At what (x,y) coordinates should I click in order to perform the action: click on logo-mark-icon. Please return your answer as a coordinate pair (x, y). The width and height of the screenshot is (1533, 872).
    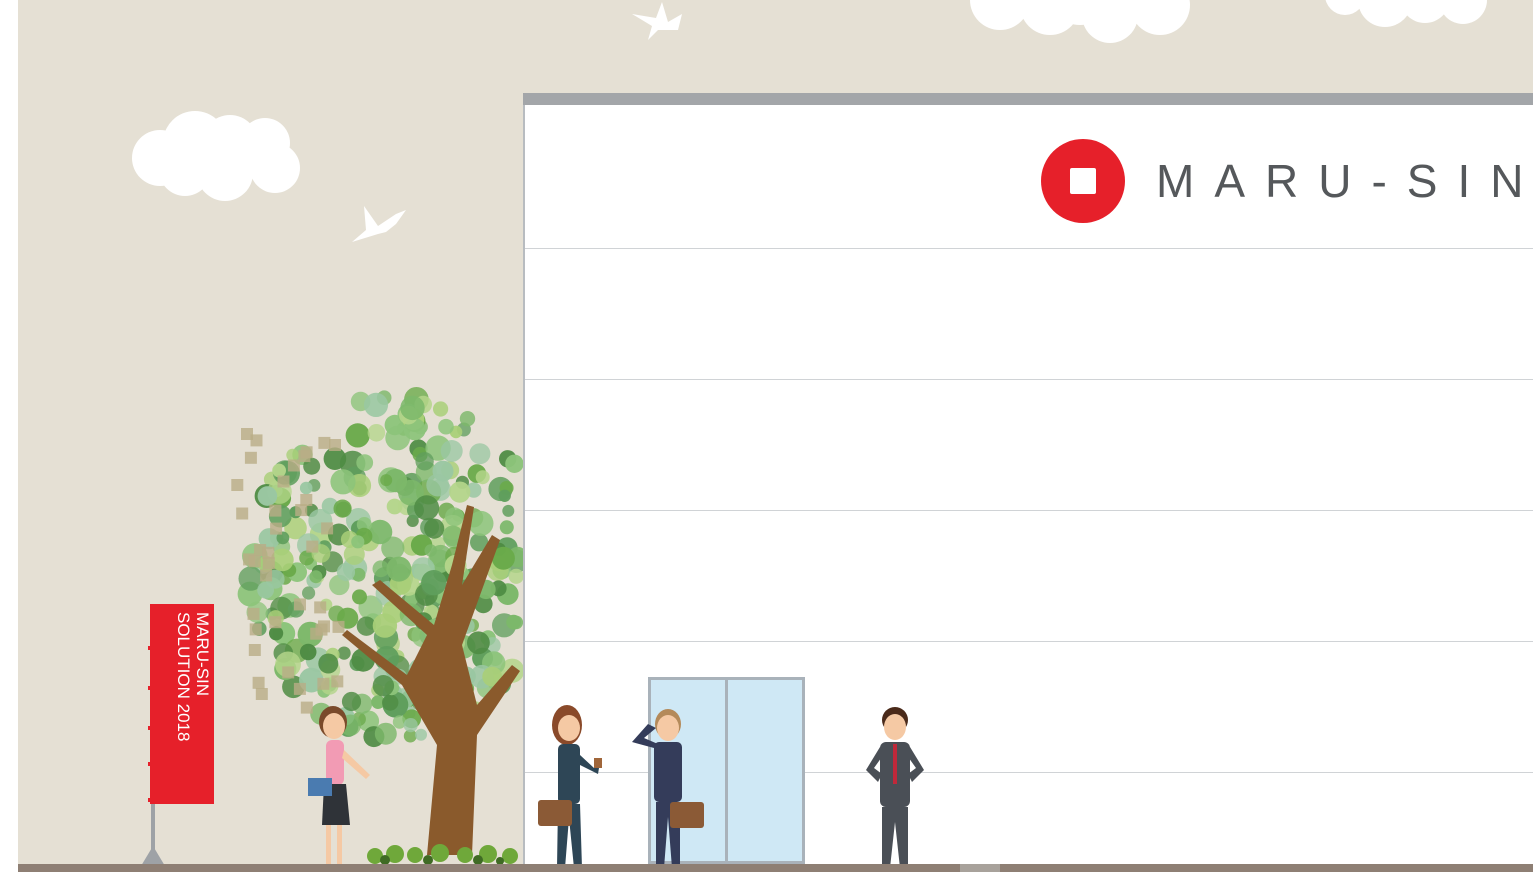
    Looking at the image, I should click on (1083, 181).